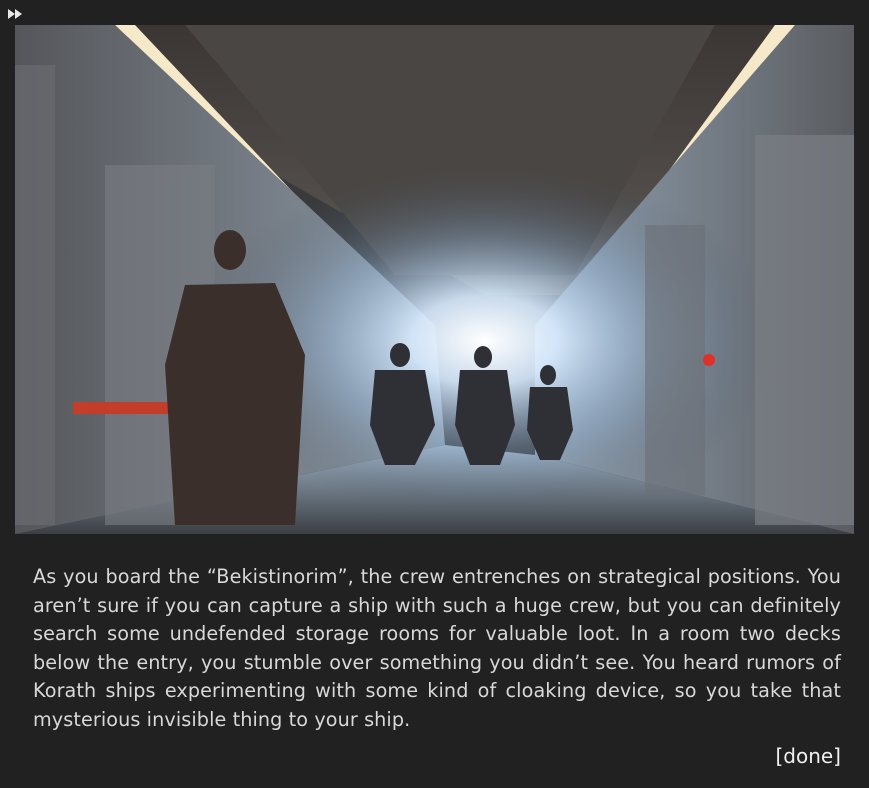  Describe the element at coordinates (808, 756) in the screenshot. I see `done-button: [done]` at that location.